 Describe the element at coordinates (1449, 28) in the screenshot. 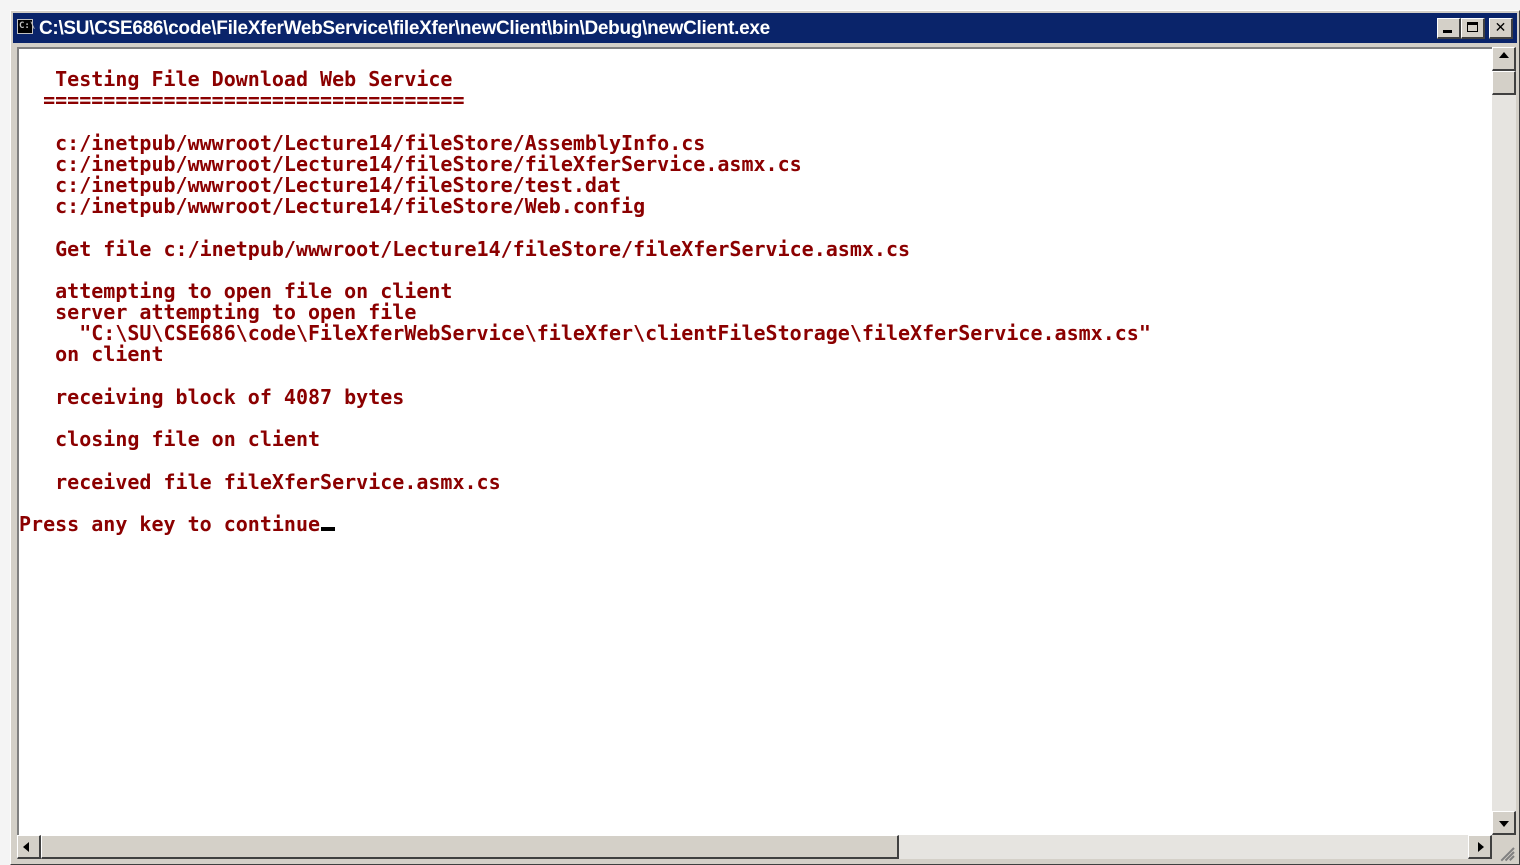

I see `minimize-button` at that location.